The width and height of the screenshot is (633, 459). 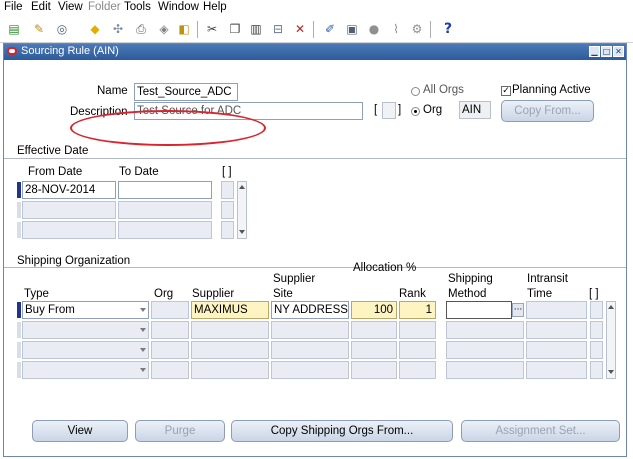 I want to click on zoom-icon: ▣, so click(x=352, y=29).